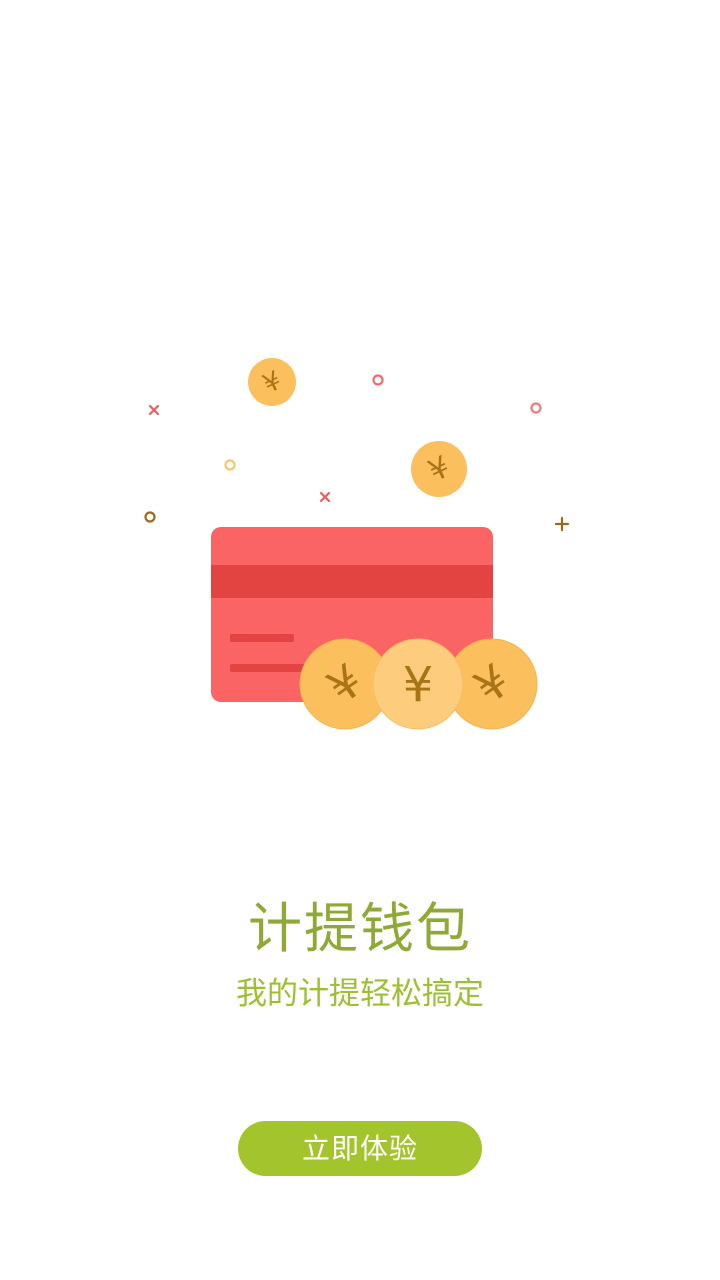 This screenshot has height=1280, width=720. Describe the element at coordinates (360, 1148) in the screenshot. I see `try-now-button: 立即体验` at that location.